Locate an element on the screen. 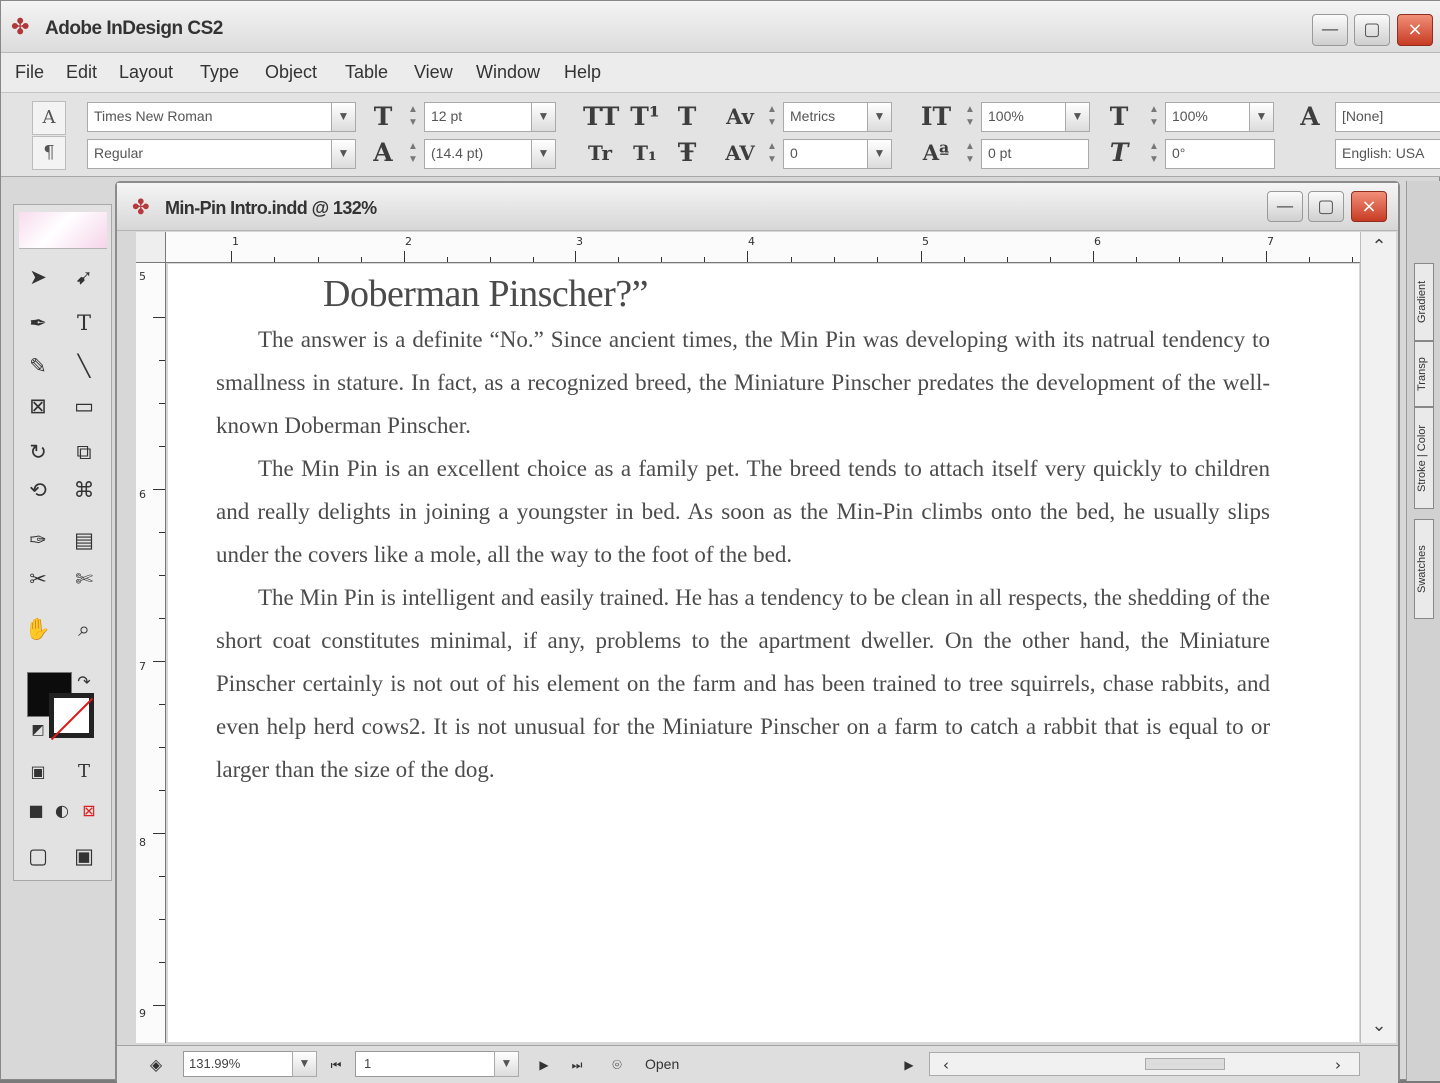 This screenshot has height=1083, width=1440. horizontal-scale-field: 100% is located at coordinates (1207, 117).